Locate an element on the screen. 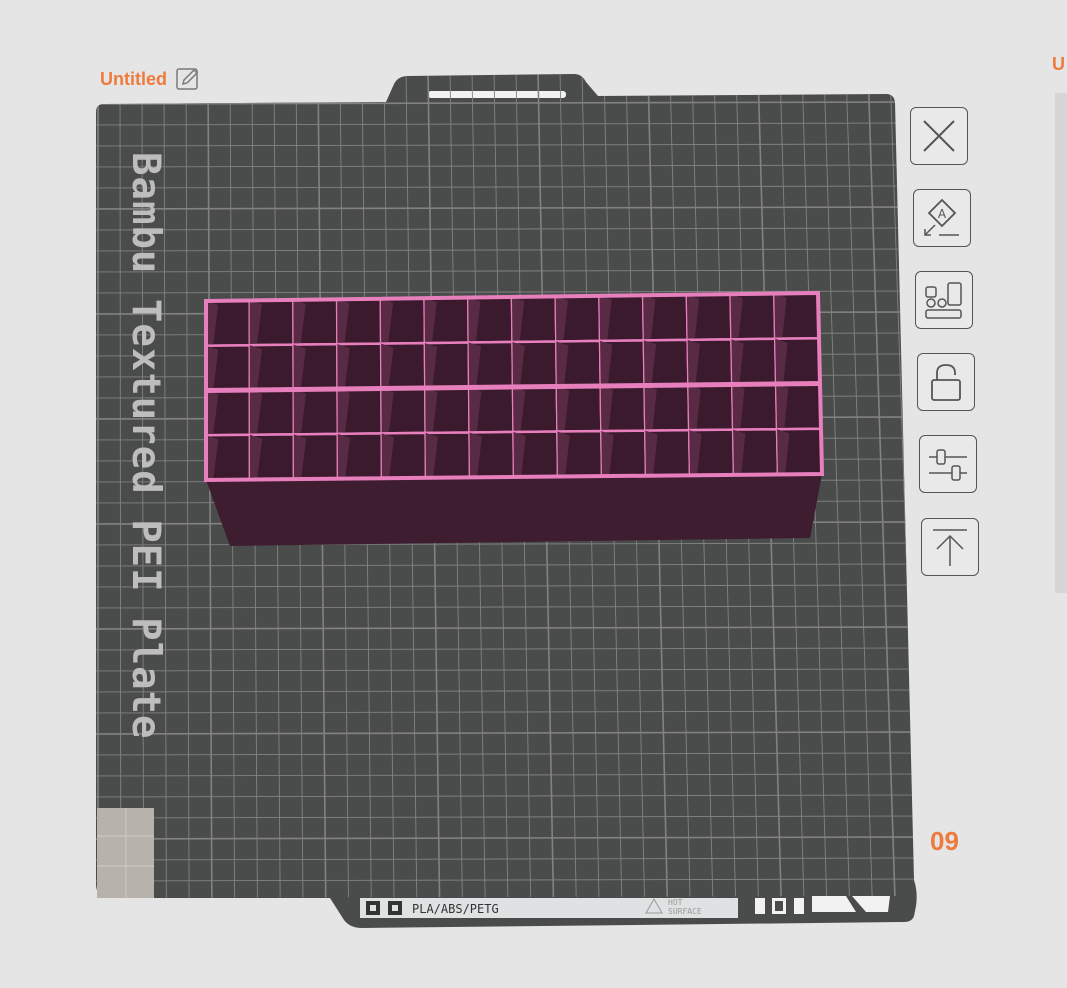 The height and width of the screenshot is (988, 1067). orient-icon: A is located at coordinates (941, 217).